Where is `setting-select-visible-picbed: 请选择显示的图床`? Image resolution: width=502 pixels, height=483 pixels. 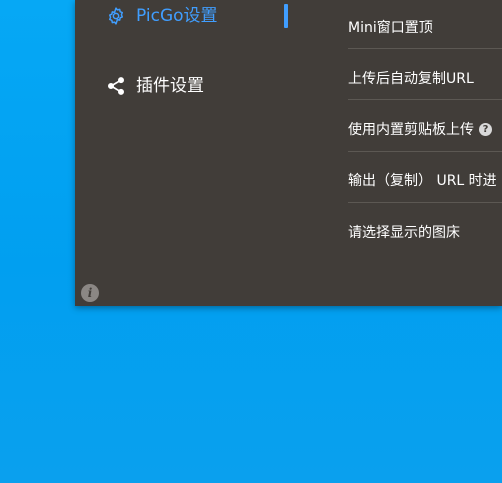
setting-select-visible-picbed: 请选择显示的图床 is located at coordinates (425, 232).